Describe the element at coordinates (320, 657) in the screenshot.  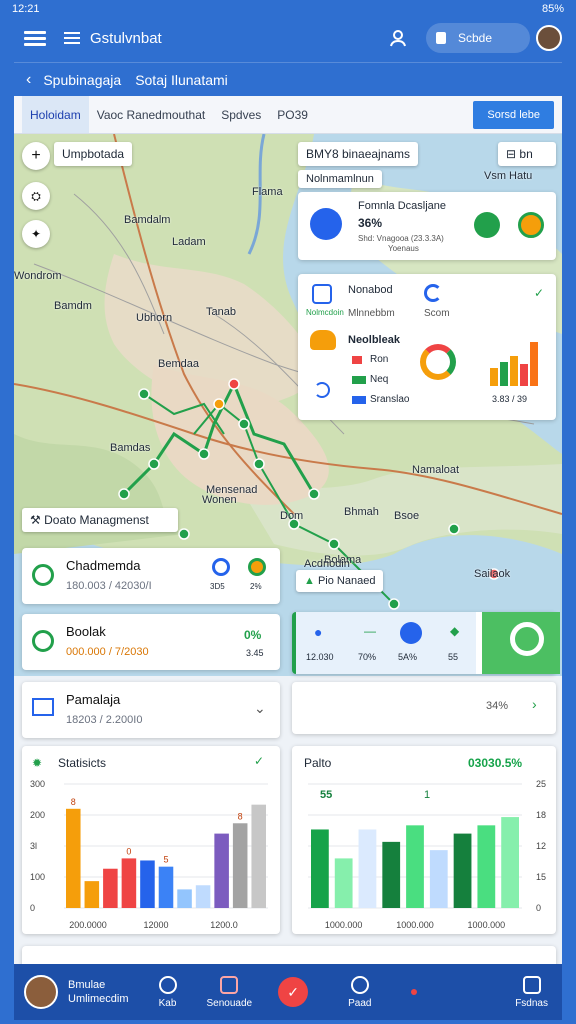
I see `metric-label: 12.030` at that location.